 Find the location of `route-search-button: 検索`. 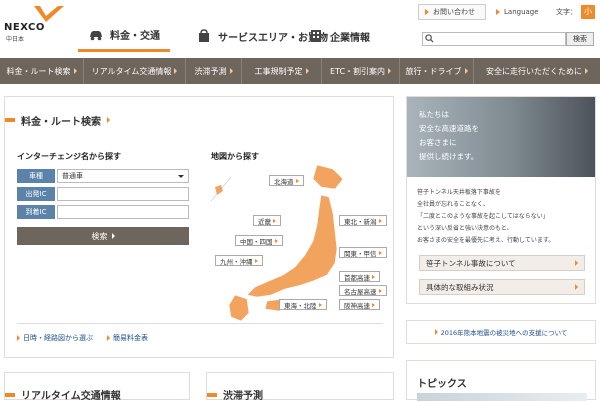

route-search-button: 検索 is located at coordinates (103, 236).